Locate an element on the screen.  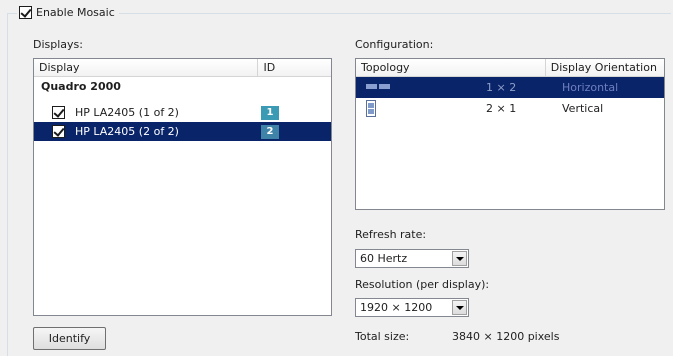
display-name: HP LA2405 (1 of 2) is located at coordinates (127, 112).